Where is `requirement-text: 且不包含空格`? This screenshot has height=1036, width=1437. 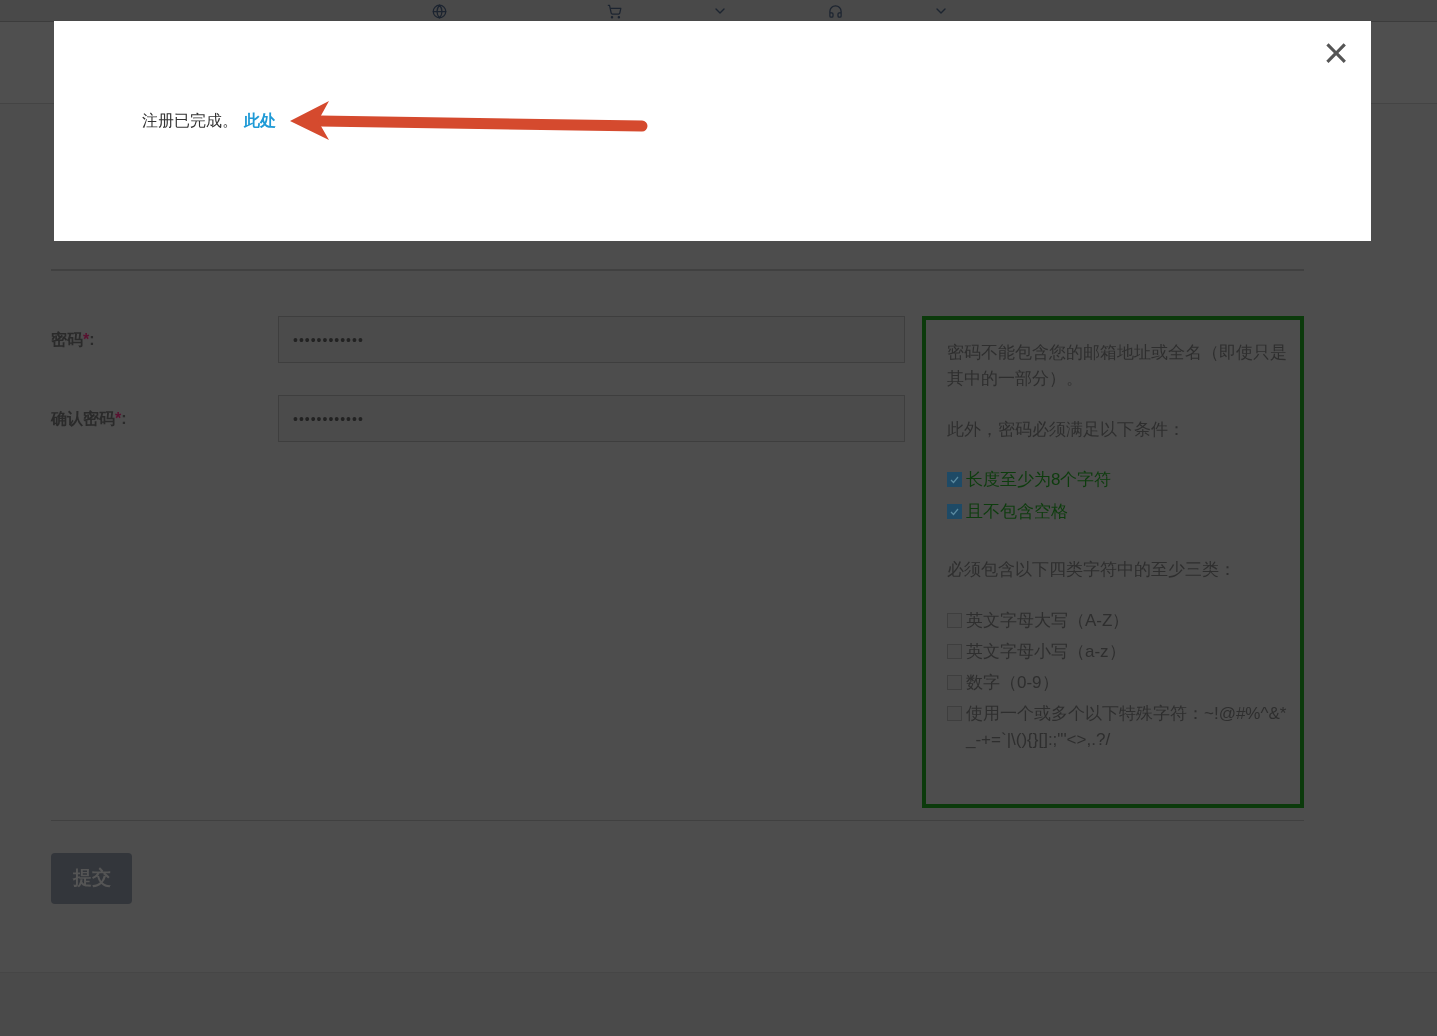
requirement-text: 且不包含空格 is located at coordinates (1017, 512).